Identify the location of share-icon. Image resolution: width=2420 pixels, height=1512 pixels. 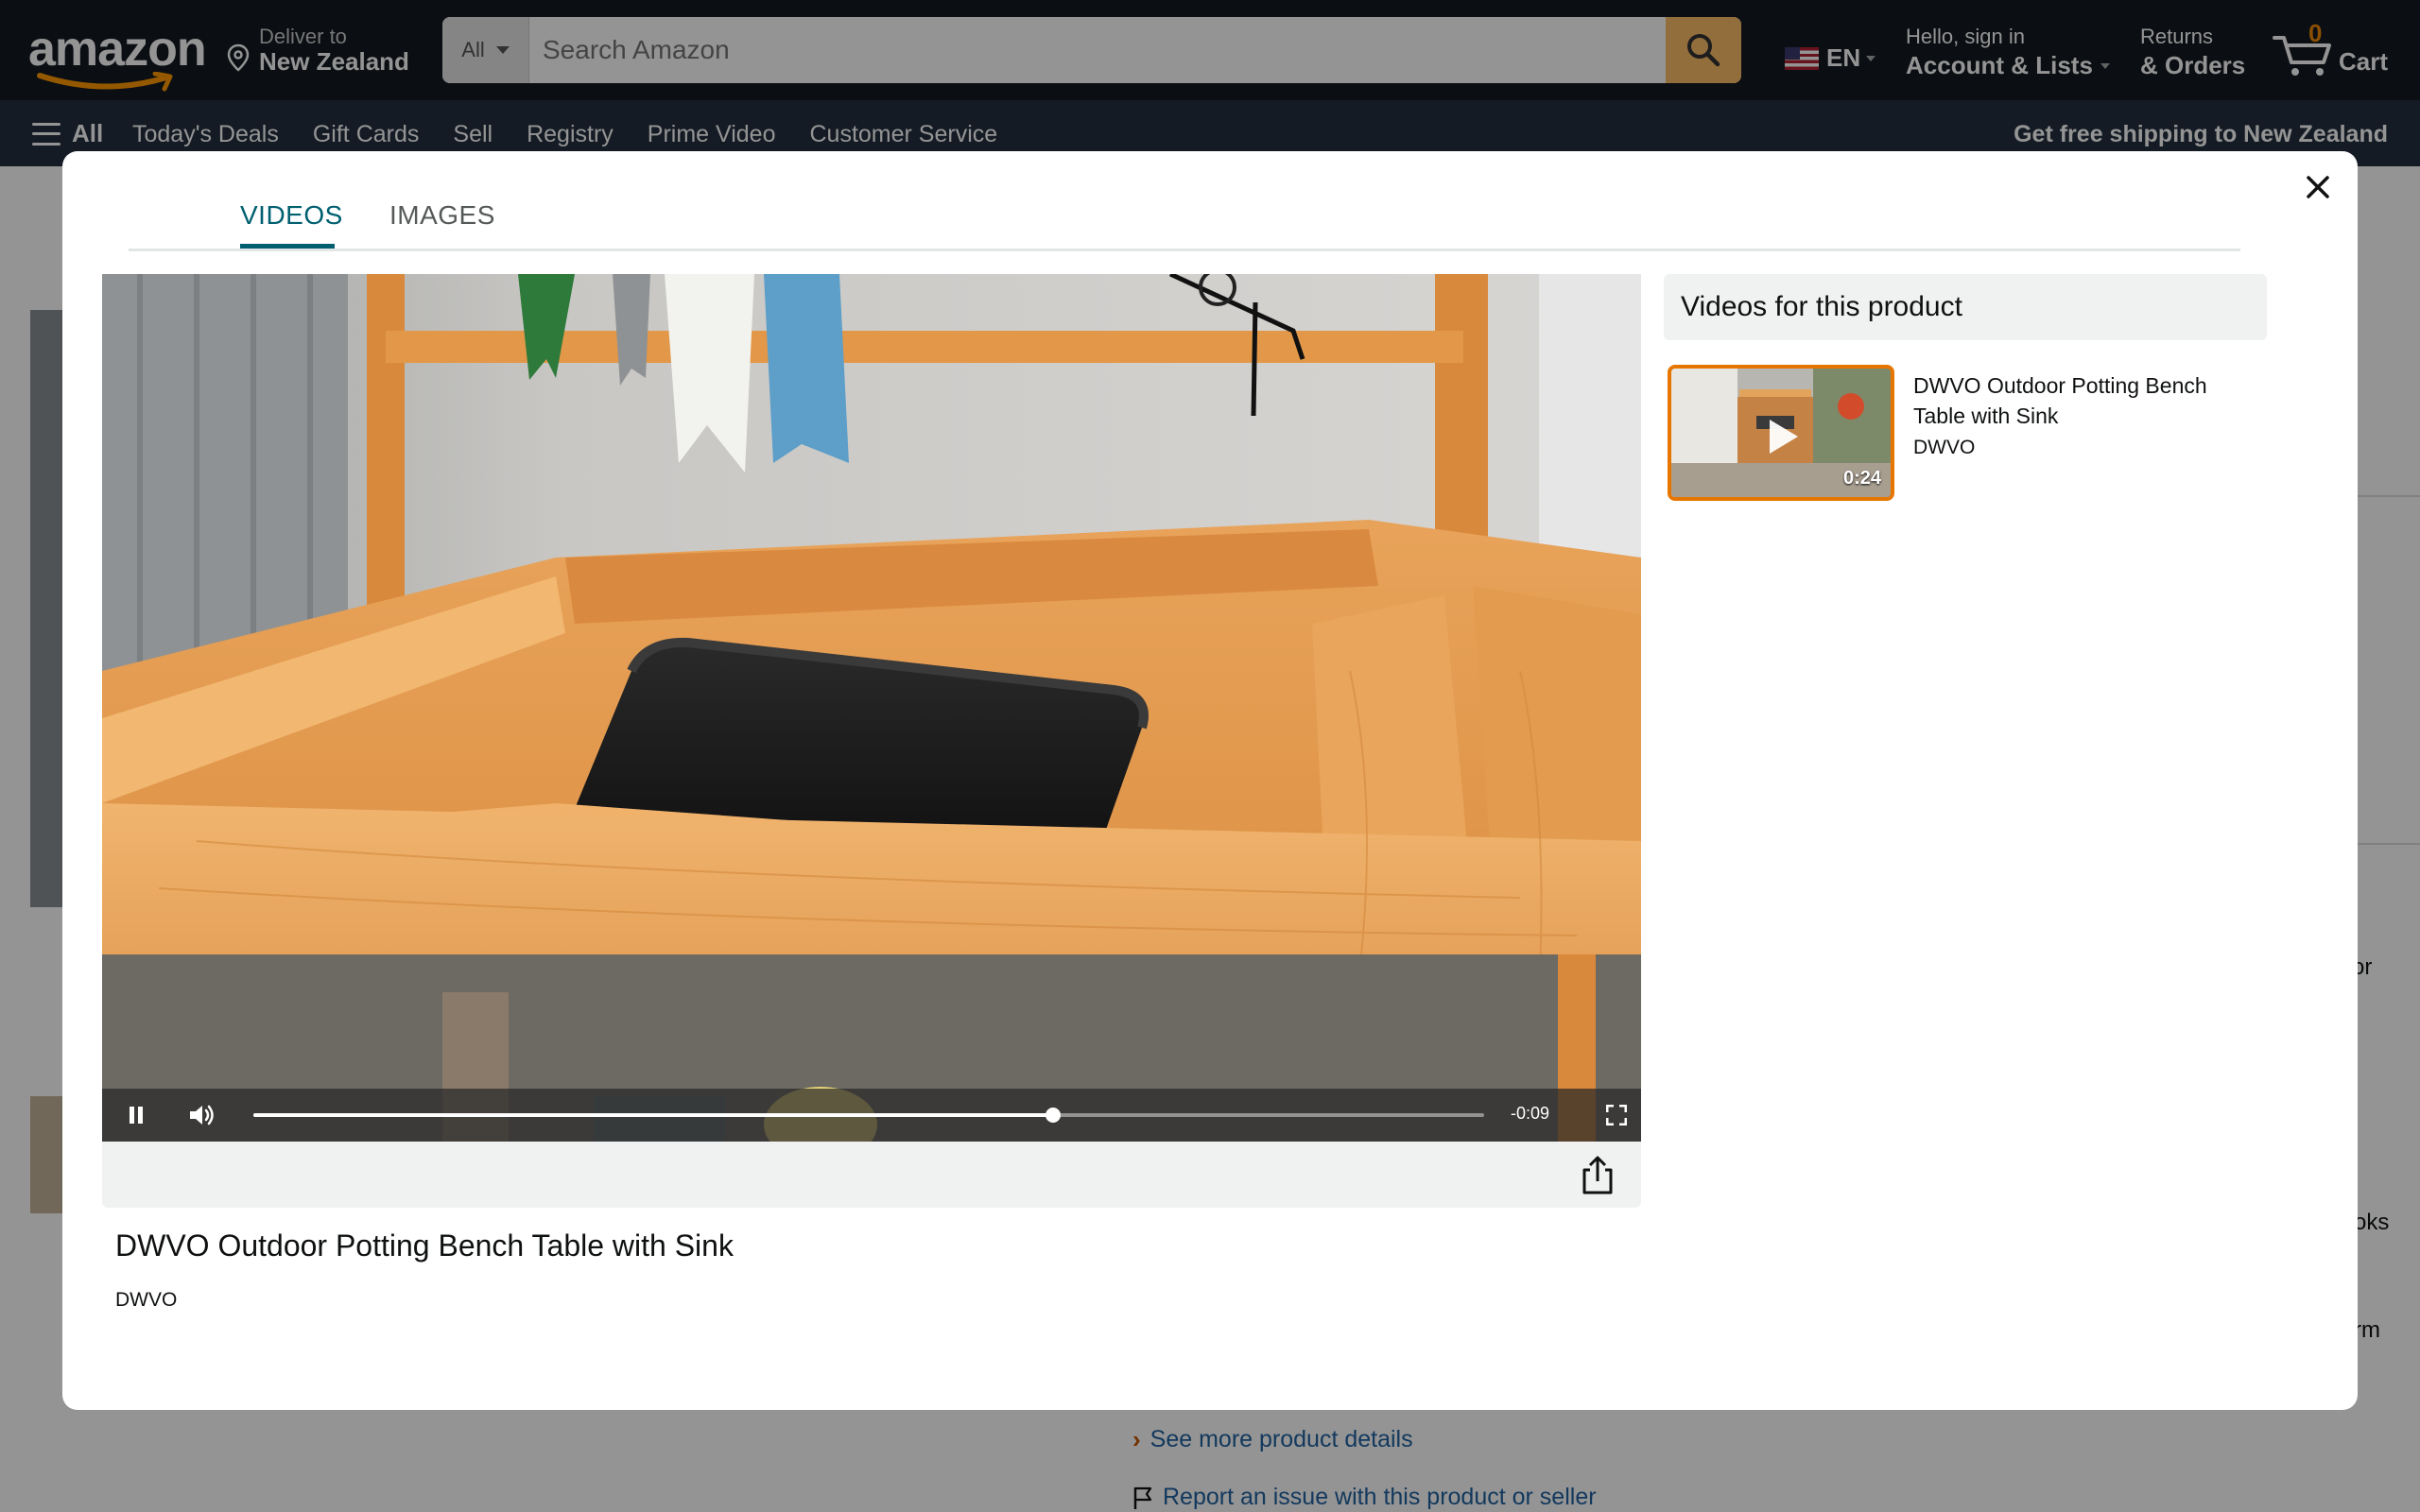
(1597, 1175).